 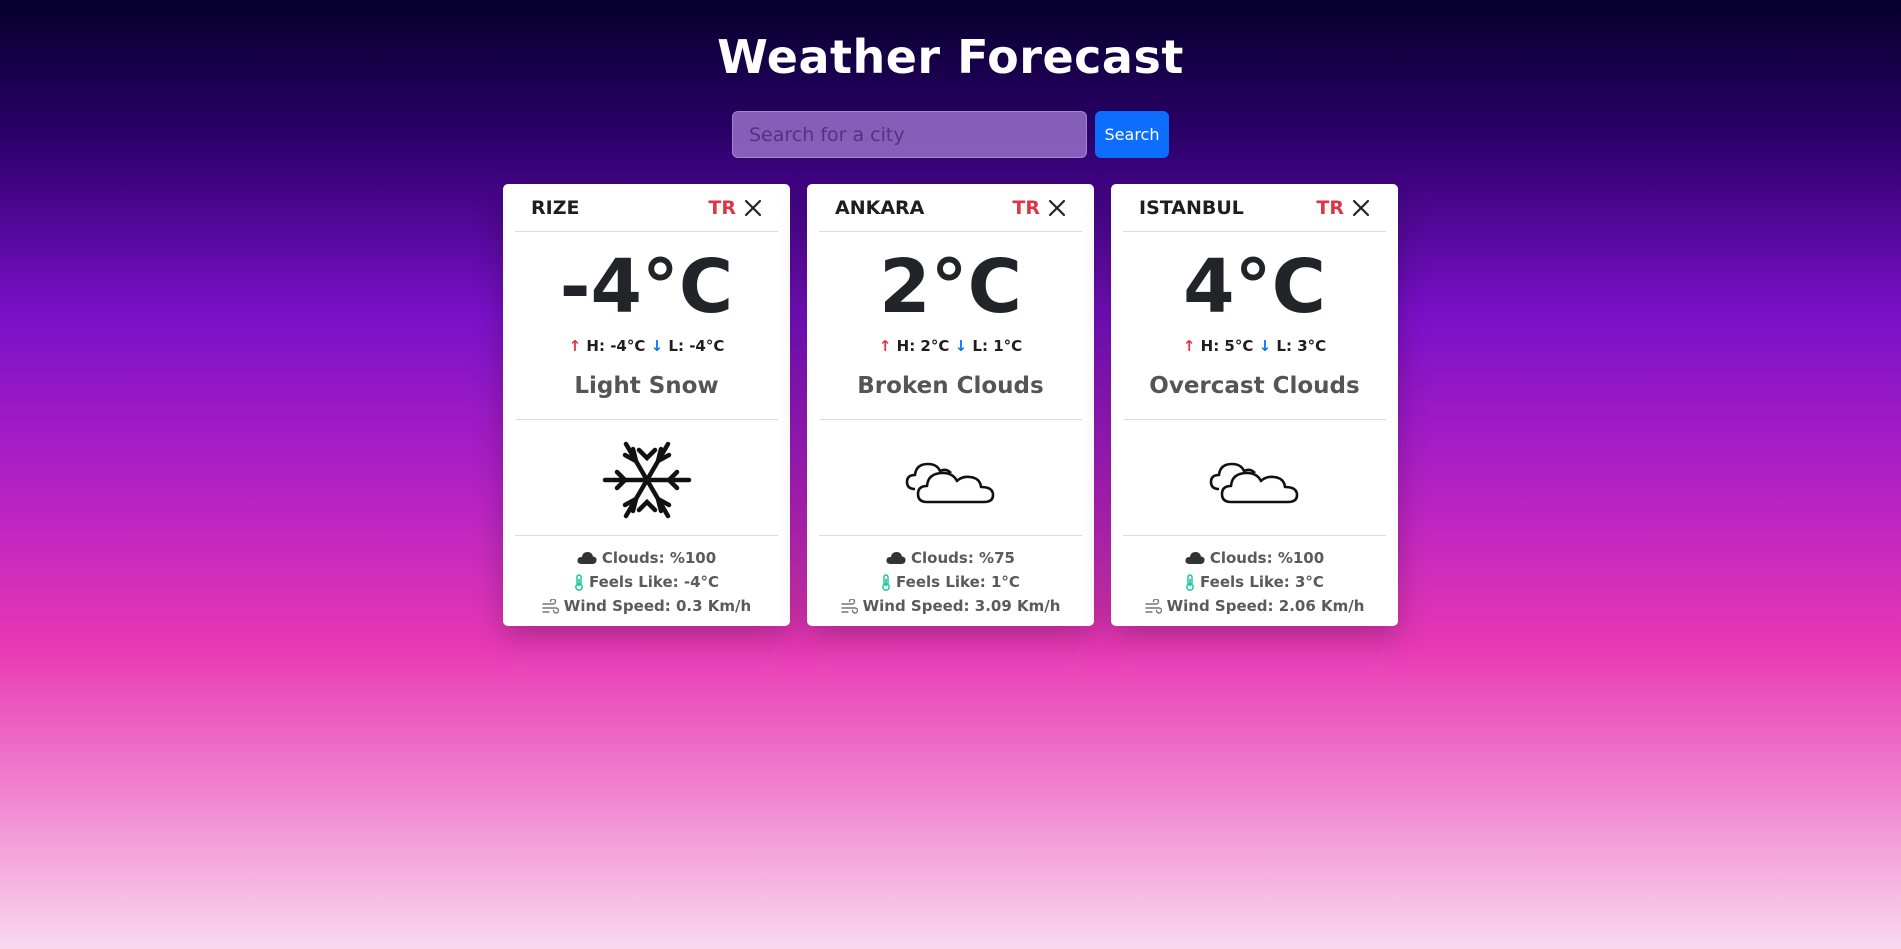 I want to click on city-name: RIZE, so click(x=555, y=207).